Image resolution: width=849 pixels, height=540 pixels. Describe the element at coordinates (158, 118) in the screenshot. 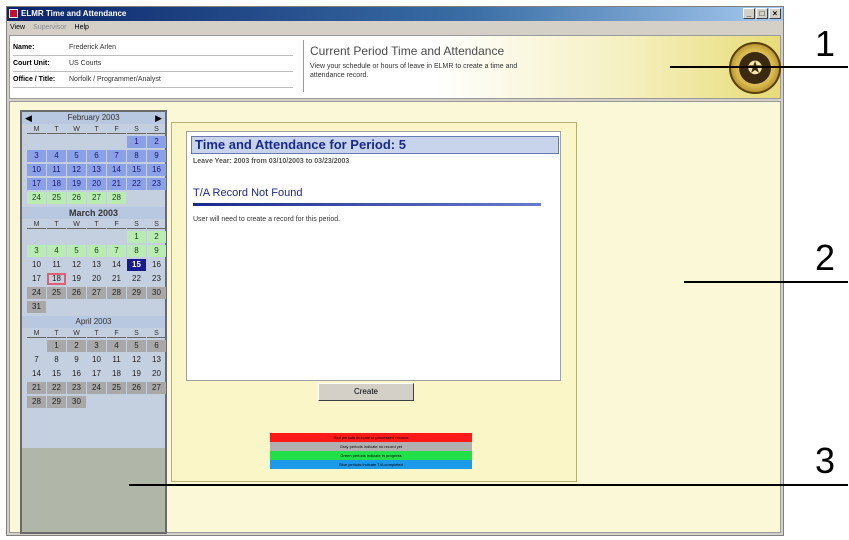

I see `next-month-icon: ▶` at that location.